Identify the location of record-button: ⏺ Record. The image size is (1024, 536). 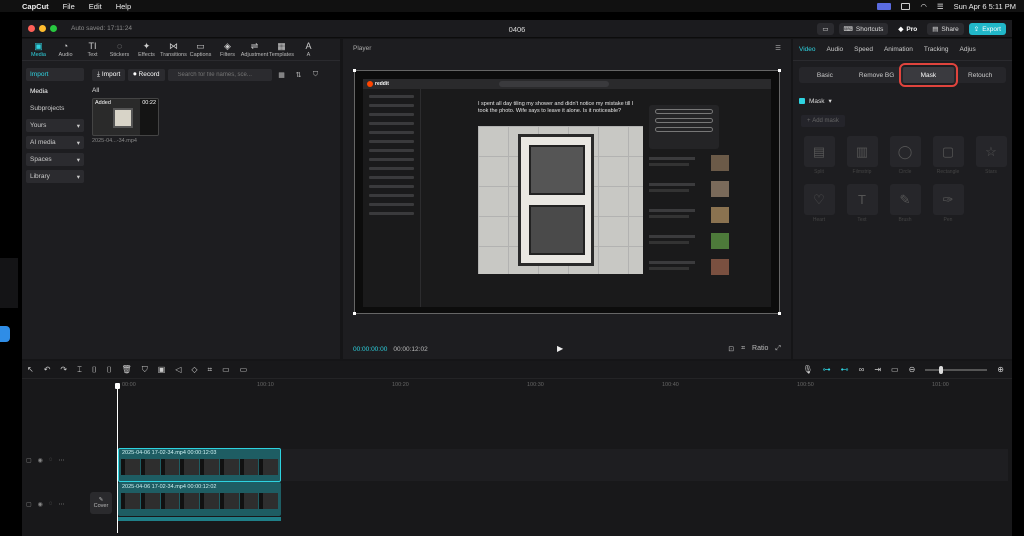
(146, 74).